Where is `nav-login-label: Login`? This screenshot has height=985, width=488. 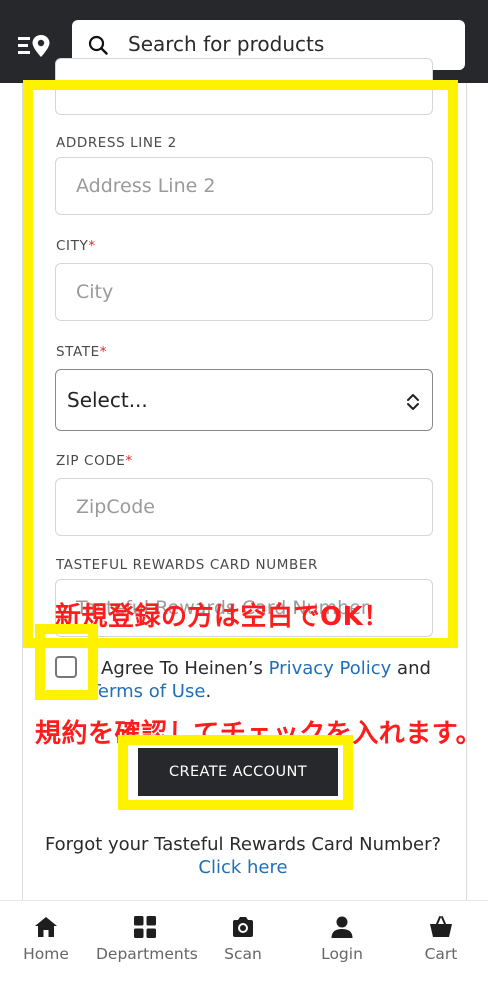 nav-login-label: Login is located at coordinates (342, 954).